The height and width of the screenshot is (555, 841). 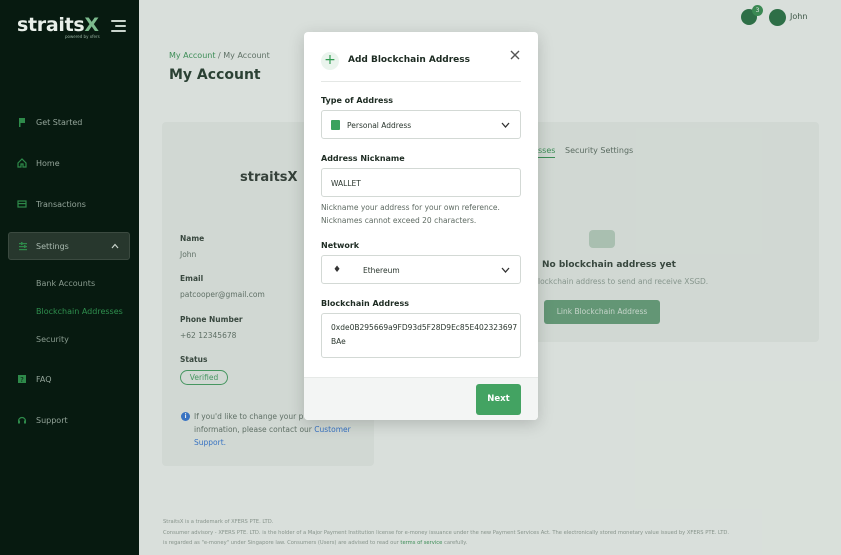 I want to click on type-of-address-select: Personal Address, so click(x=421, y=124).